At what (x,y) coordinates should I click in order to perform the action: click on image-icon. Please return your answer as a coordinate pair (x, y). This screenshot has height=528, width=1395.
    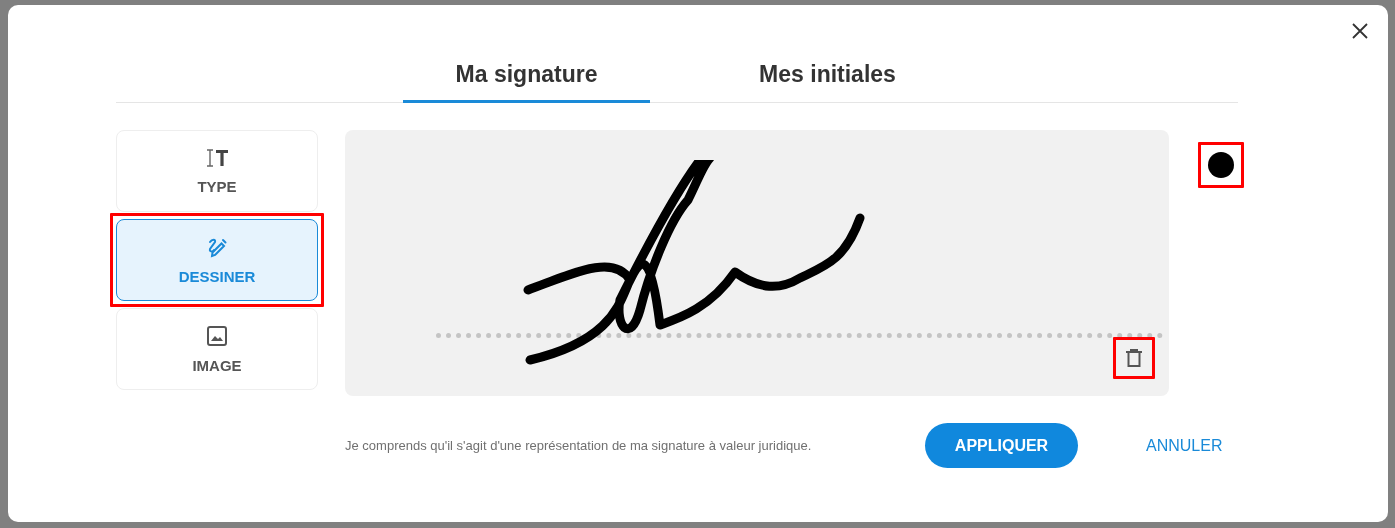
    Looking at the image, I should click on (217, 335).